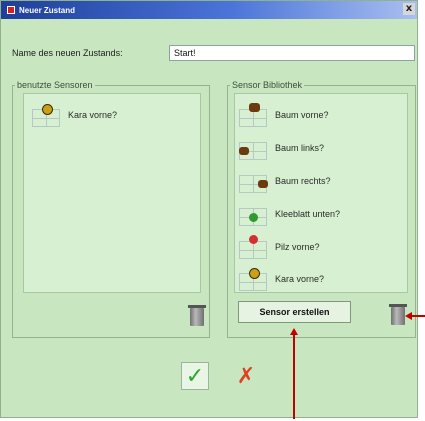 The height and width of the screenshot is (421, 425). I want to click on library-trash-icon, so click(398, 314).